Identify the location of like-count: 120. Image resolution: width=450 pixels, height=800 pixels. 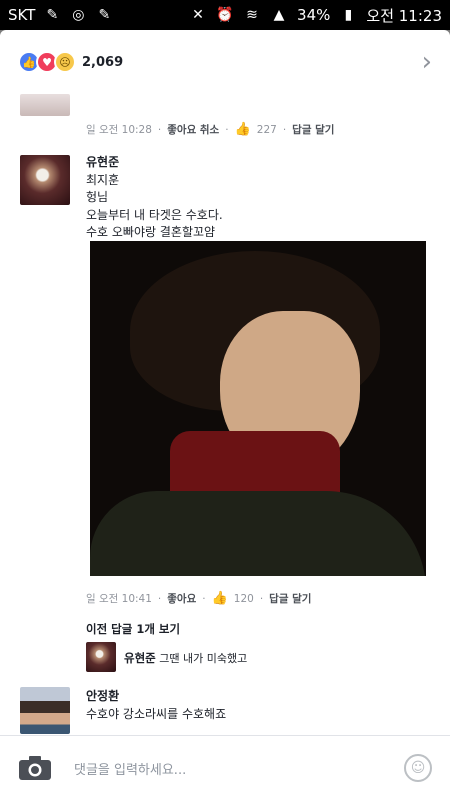
(244, 599).